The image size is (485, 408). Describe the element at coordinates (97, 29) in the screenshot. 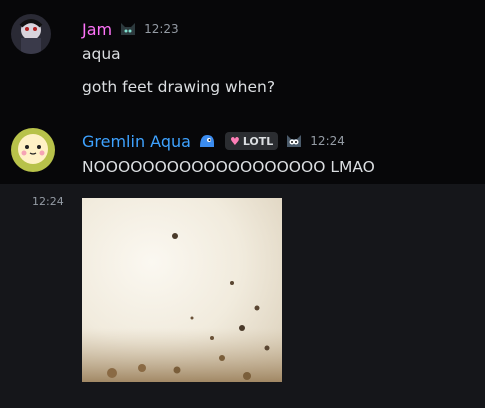

I see `username: Jam` at that location.